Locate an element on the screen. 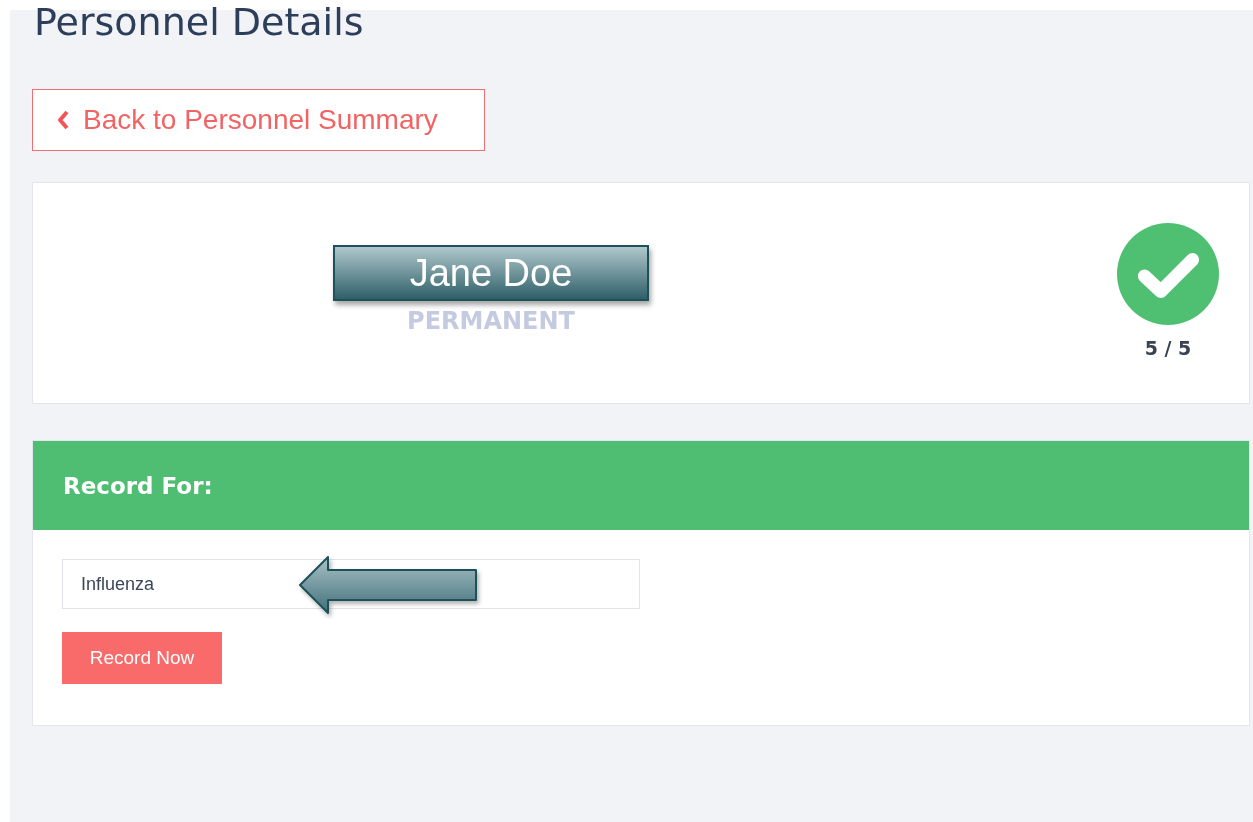 The width and height of the screenshot is (1253, 822). name-label: Jane Doe is located at coordinates (491, 273).